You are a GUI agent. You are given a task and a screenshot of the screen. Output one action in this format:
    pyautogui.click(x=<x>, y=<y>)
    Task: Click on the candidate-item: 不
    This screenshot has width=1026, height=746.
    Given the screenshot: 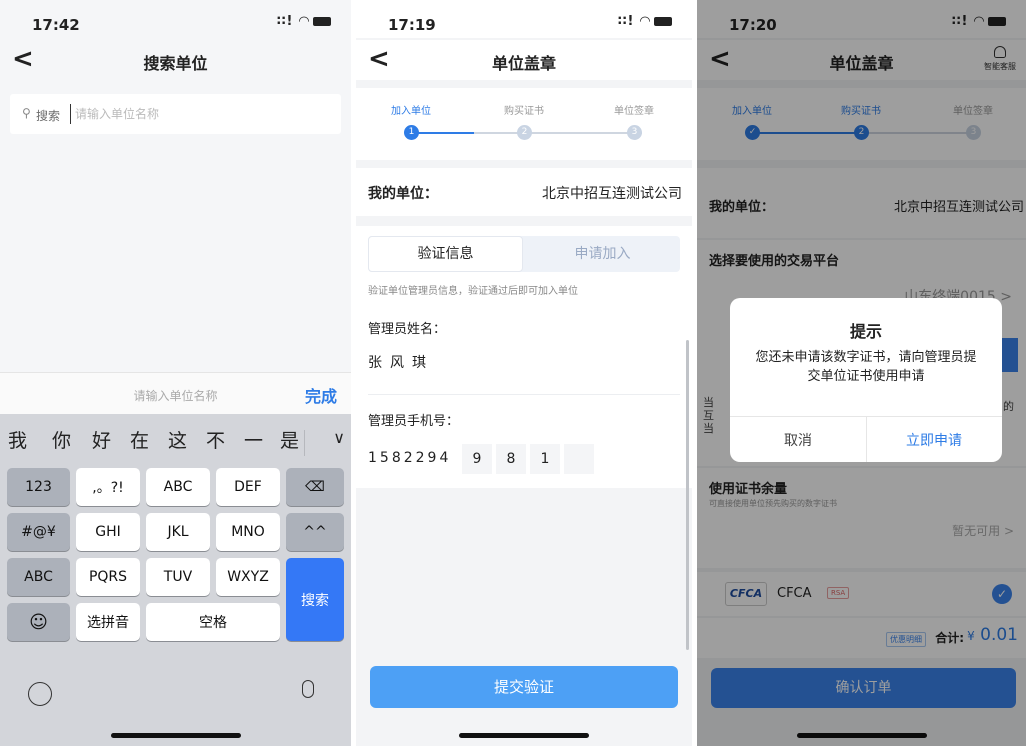 What is the action you would take?
    pyautogui.click(x=215, y=439)
    